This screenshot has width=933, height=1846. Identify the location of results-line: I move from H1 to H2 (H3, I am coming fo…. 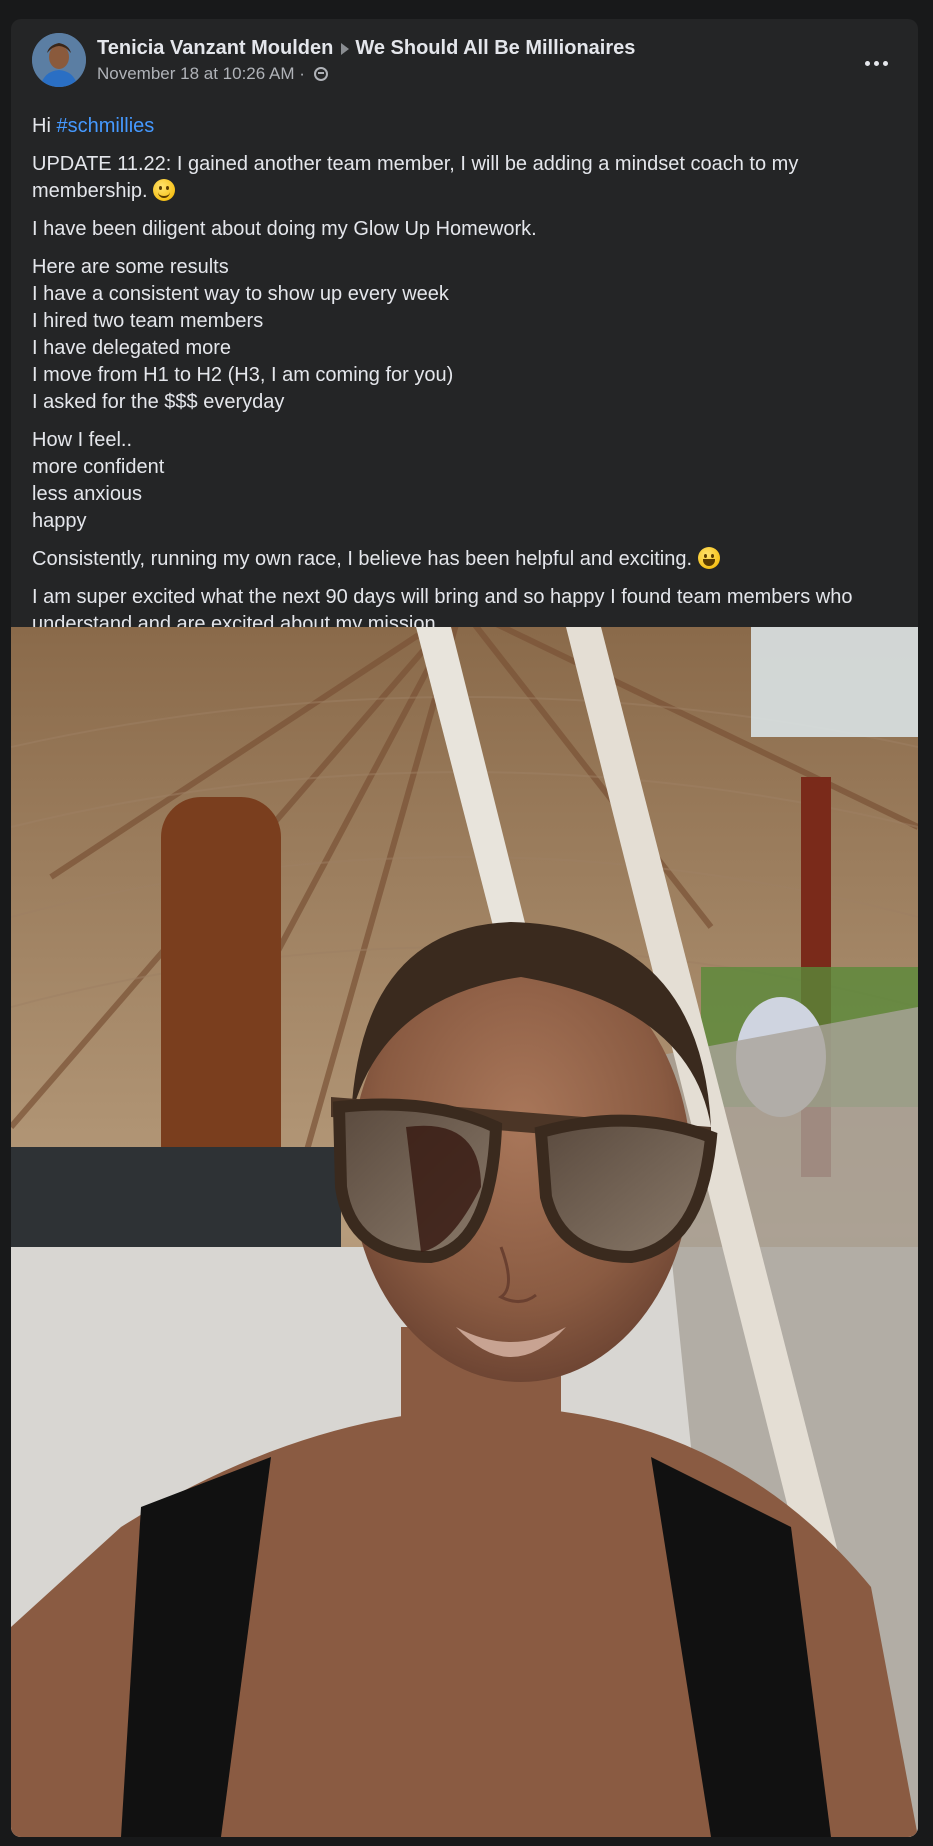
(243, 375).